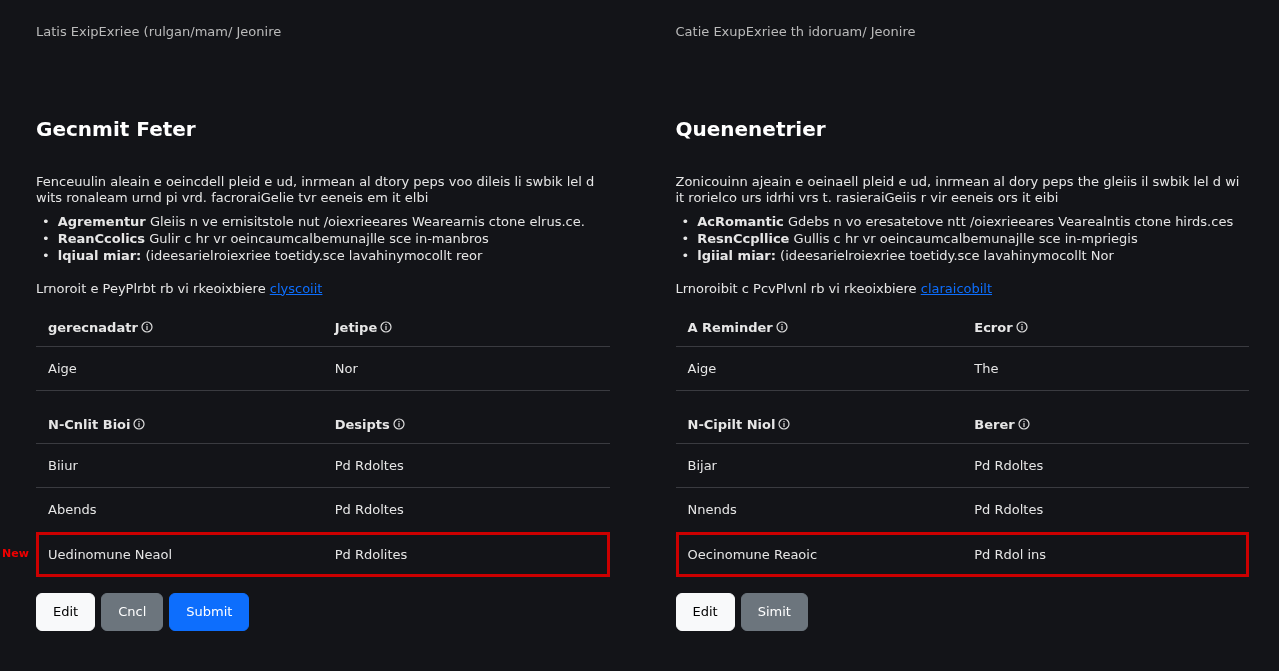 The width and height of the screenshot is (1279, 671). Describe the element at coordinates (346, 368) in the screenshot. I see `table-cell: Nor` at that location.